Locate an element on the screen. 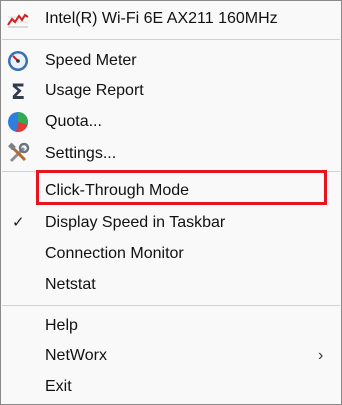 The width and height of the screenshot is (342, 405). exit-label: Exit is located at coordinates (58, 386).